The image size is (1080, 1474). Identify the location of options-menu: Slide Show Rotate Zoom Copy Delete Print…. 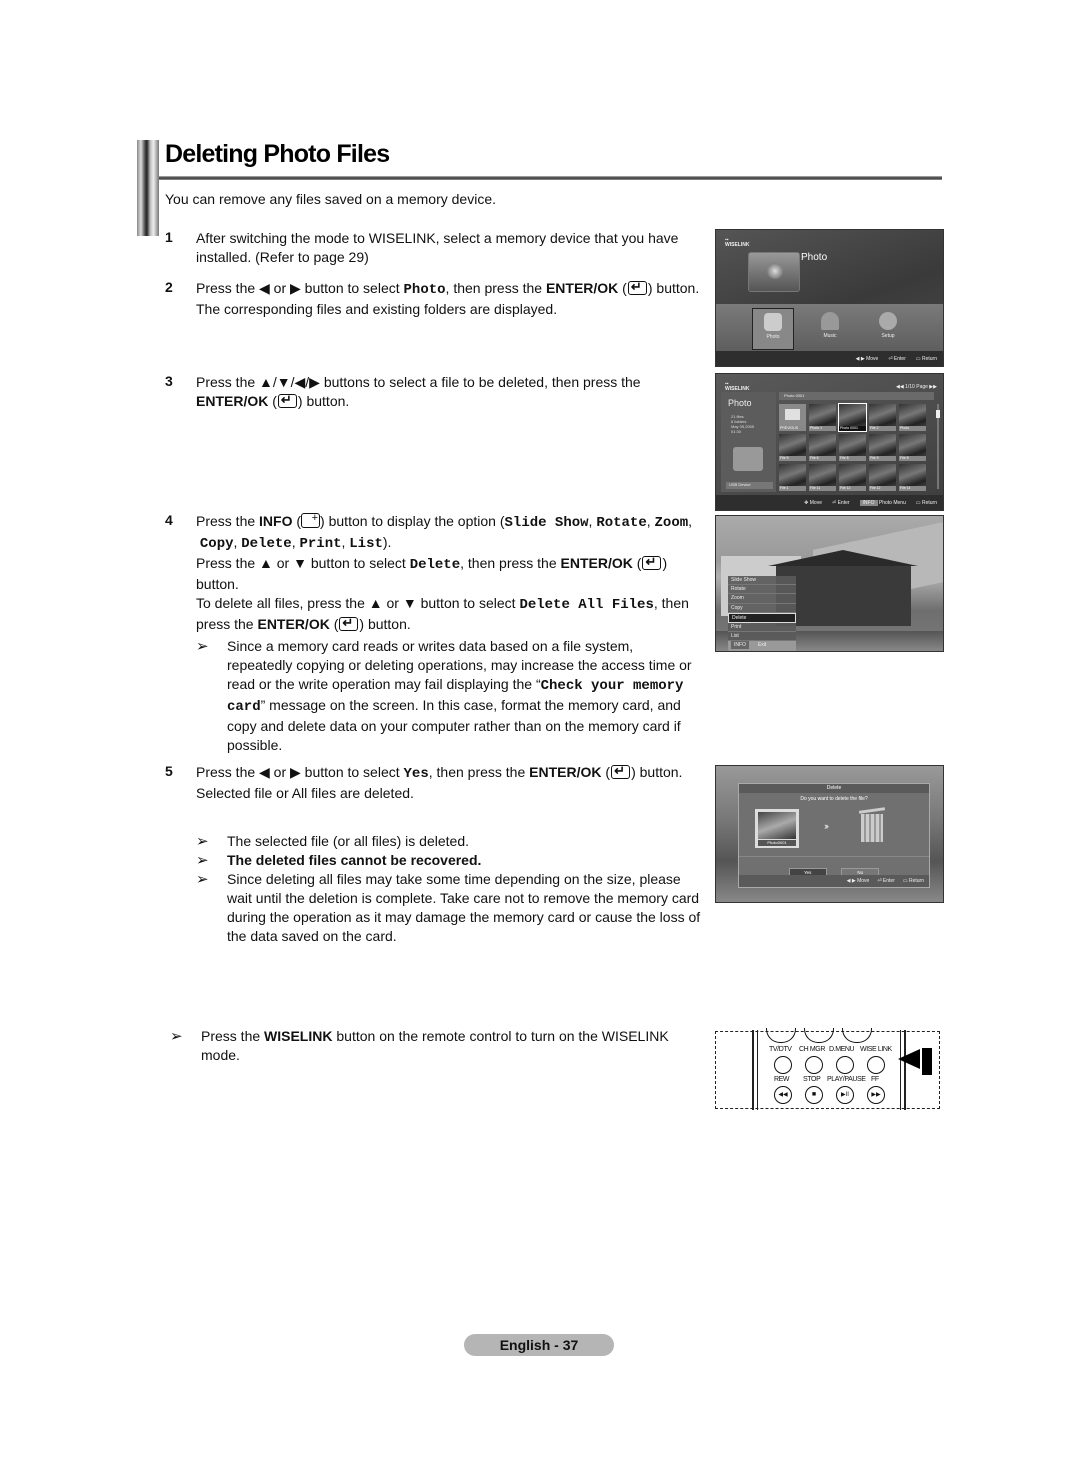
(762, 613).